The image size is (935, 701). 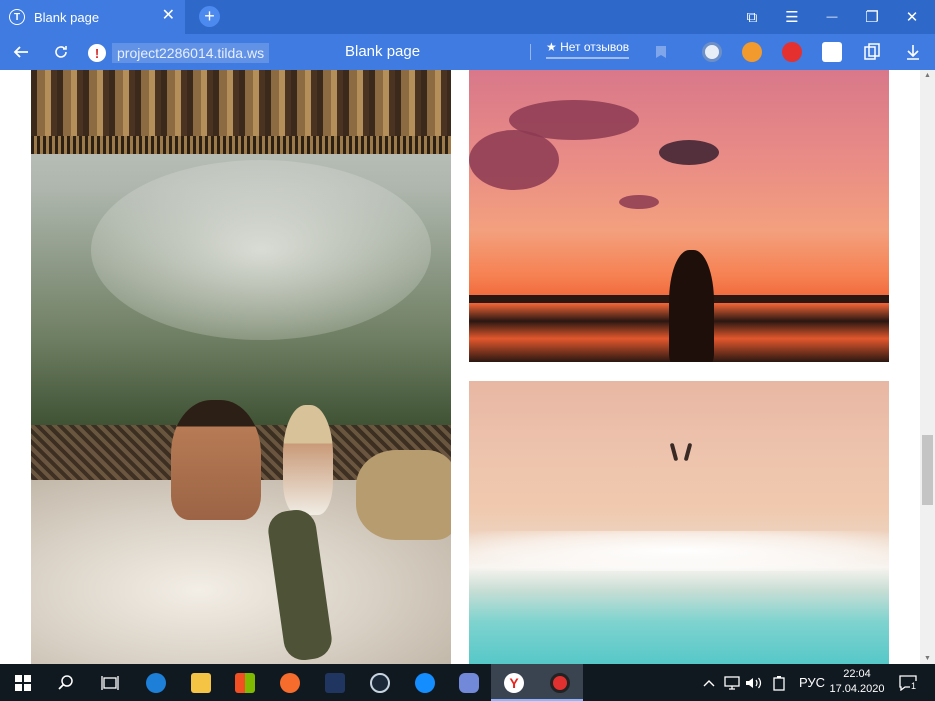 I want to click on scroll-down-arrow-icon: ▼, so click(x=927, y=658).